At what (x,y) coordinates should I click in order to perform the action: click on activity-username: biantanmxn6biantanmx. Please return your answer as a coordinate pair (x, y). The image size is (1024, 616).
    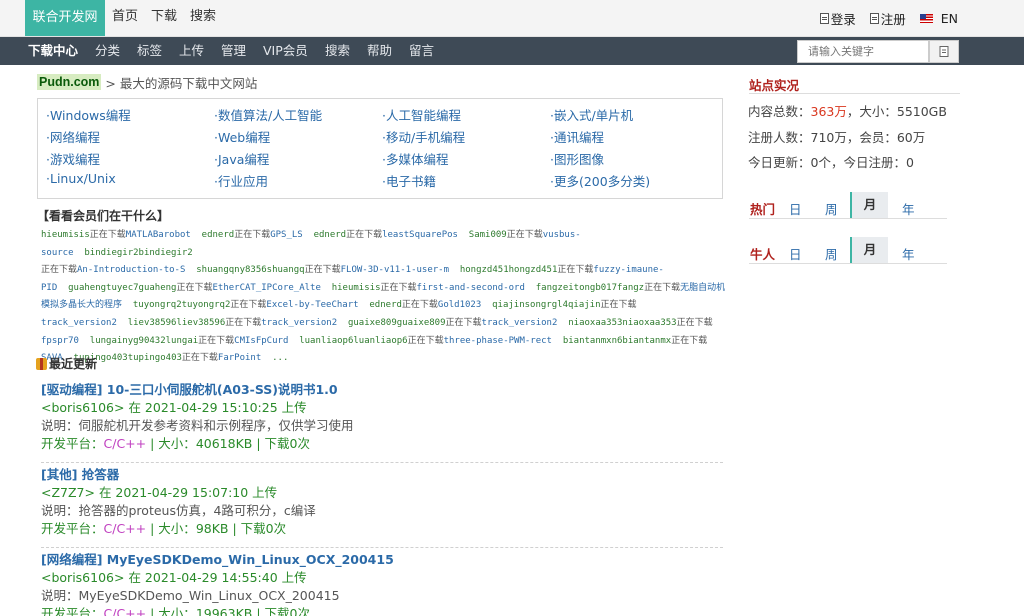
    Looking at the image, I should click on (617, 341).